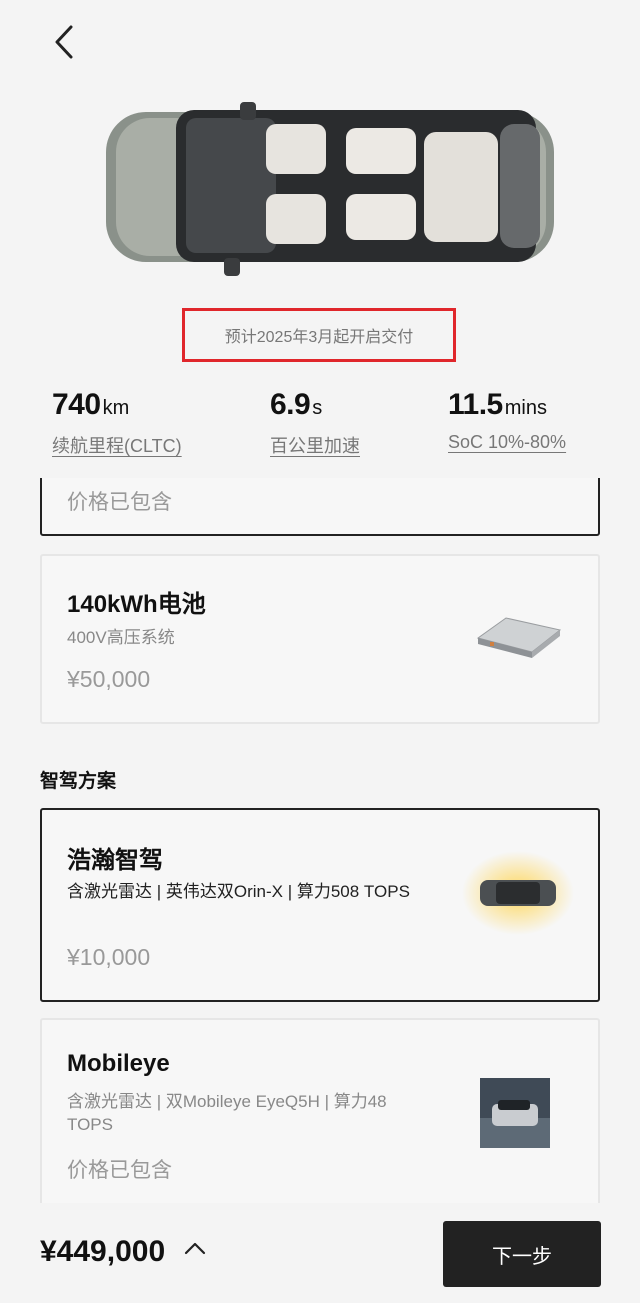 The height and width of the screenshot is (1303, 640). Describe the element at coordinates (330, 185) in the screenshot. I see `car-top-view-image` at that location.